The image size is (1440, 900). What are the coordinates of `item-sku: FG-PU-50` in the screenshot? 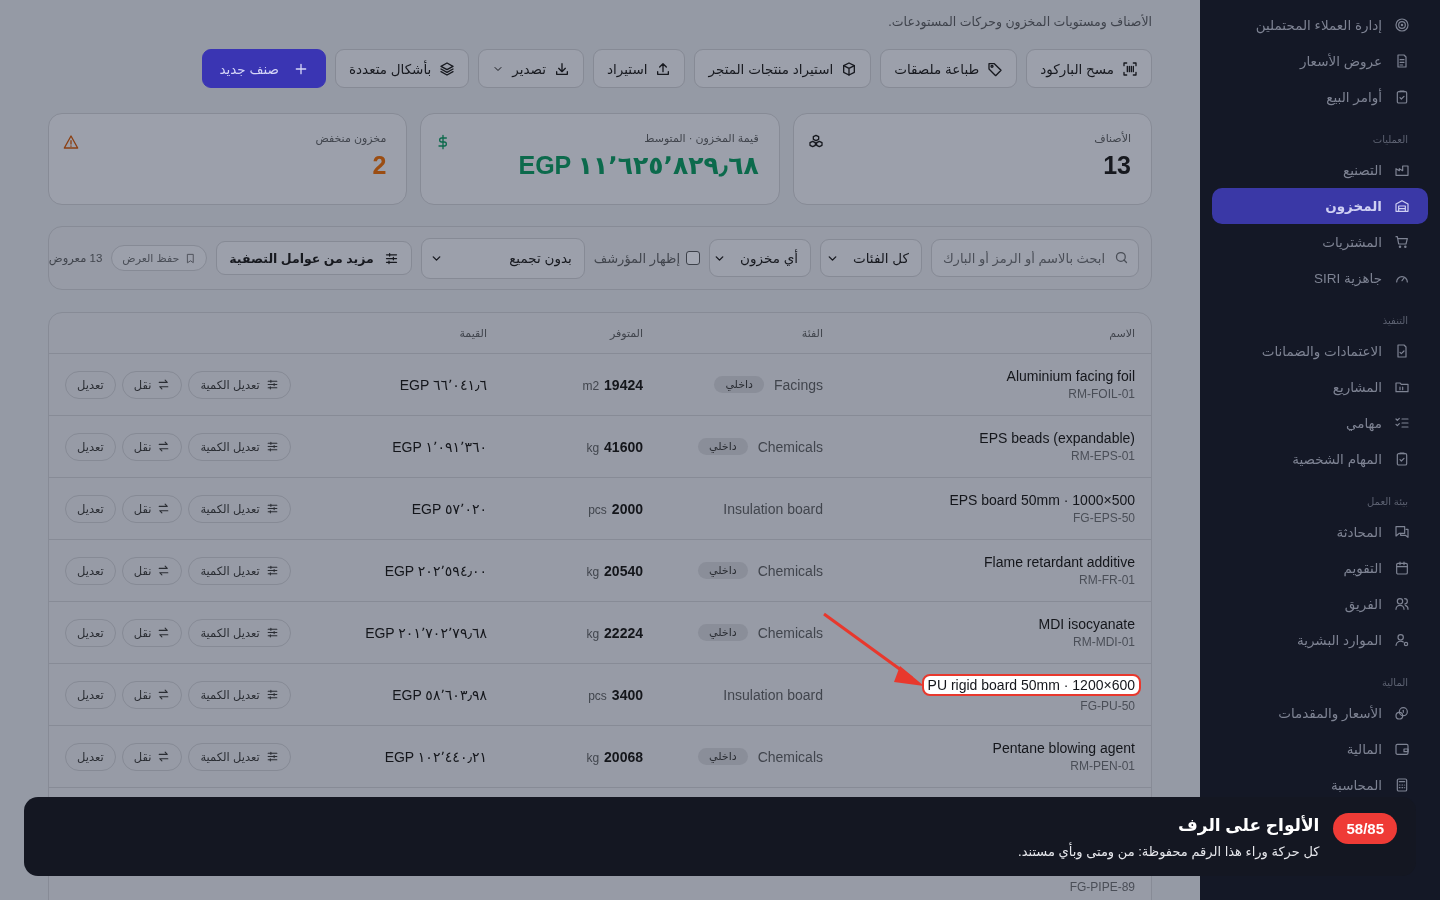 It's located at (1107, 706).